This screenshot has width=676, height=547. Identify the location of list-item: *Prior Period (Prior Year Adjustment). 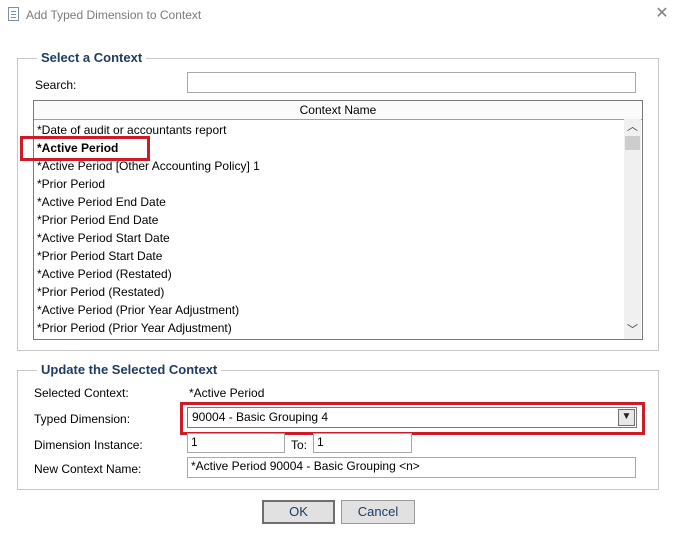
(329, 328).